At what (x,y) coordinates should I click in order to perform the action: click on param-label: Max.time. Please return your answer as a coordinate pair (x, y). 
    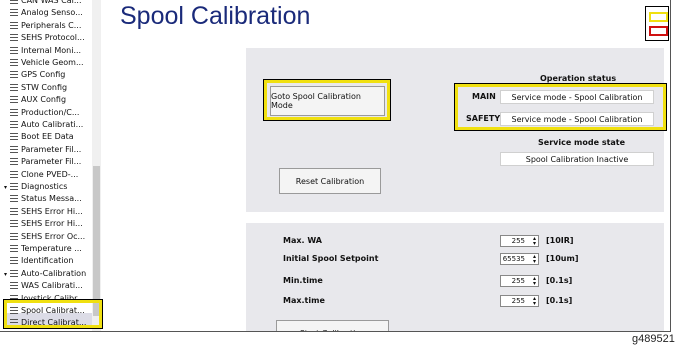
    Looking at the image, I should click on (304, 300).